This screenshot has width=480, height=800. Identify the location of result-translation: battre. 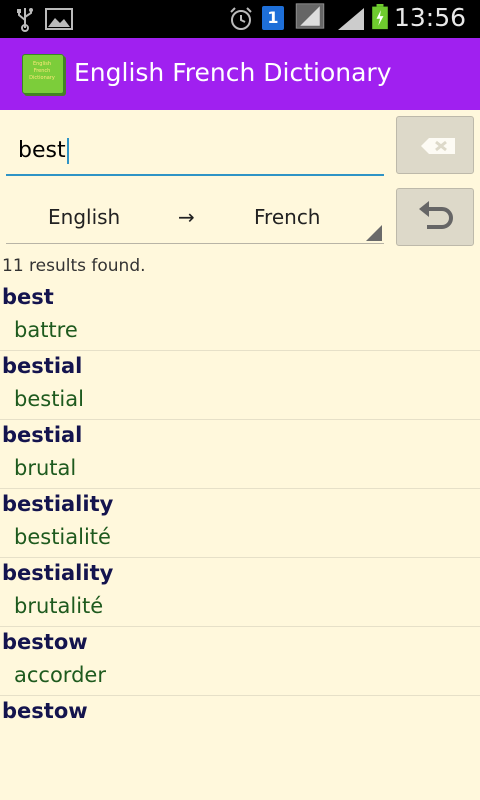
(46, 330).